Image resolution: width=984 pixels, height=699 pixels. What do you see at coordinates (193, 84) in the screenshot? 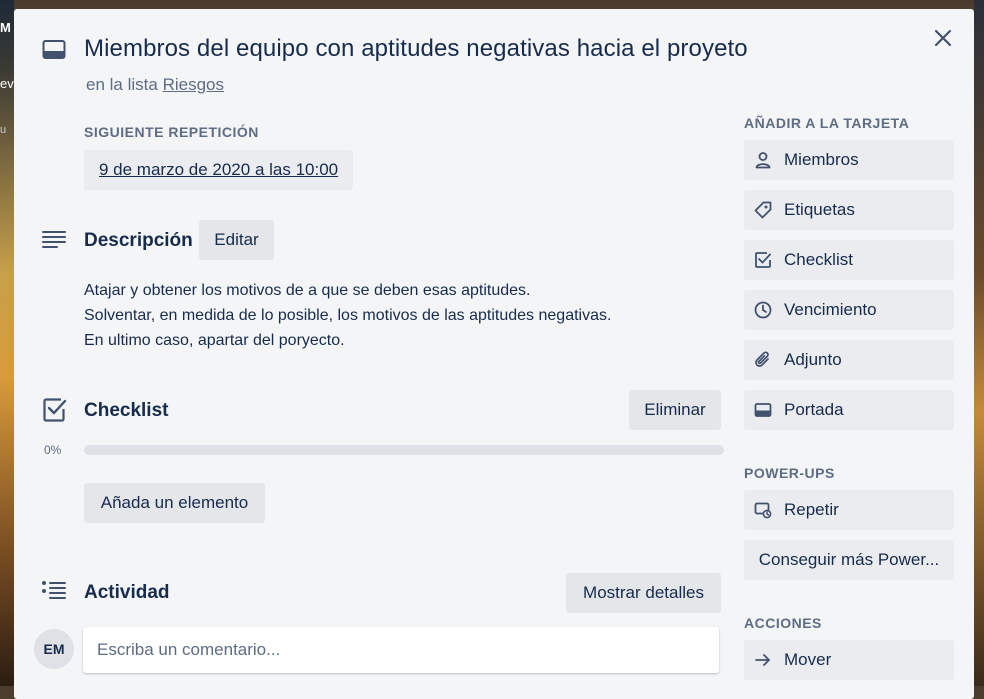
I see `list-link: Riesgos` at bounding box center [193, 84].